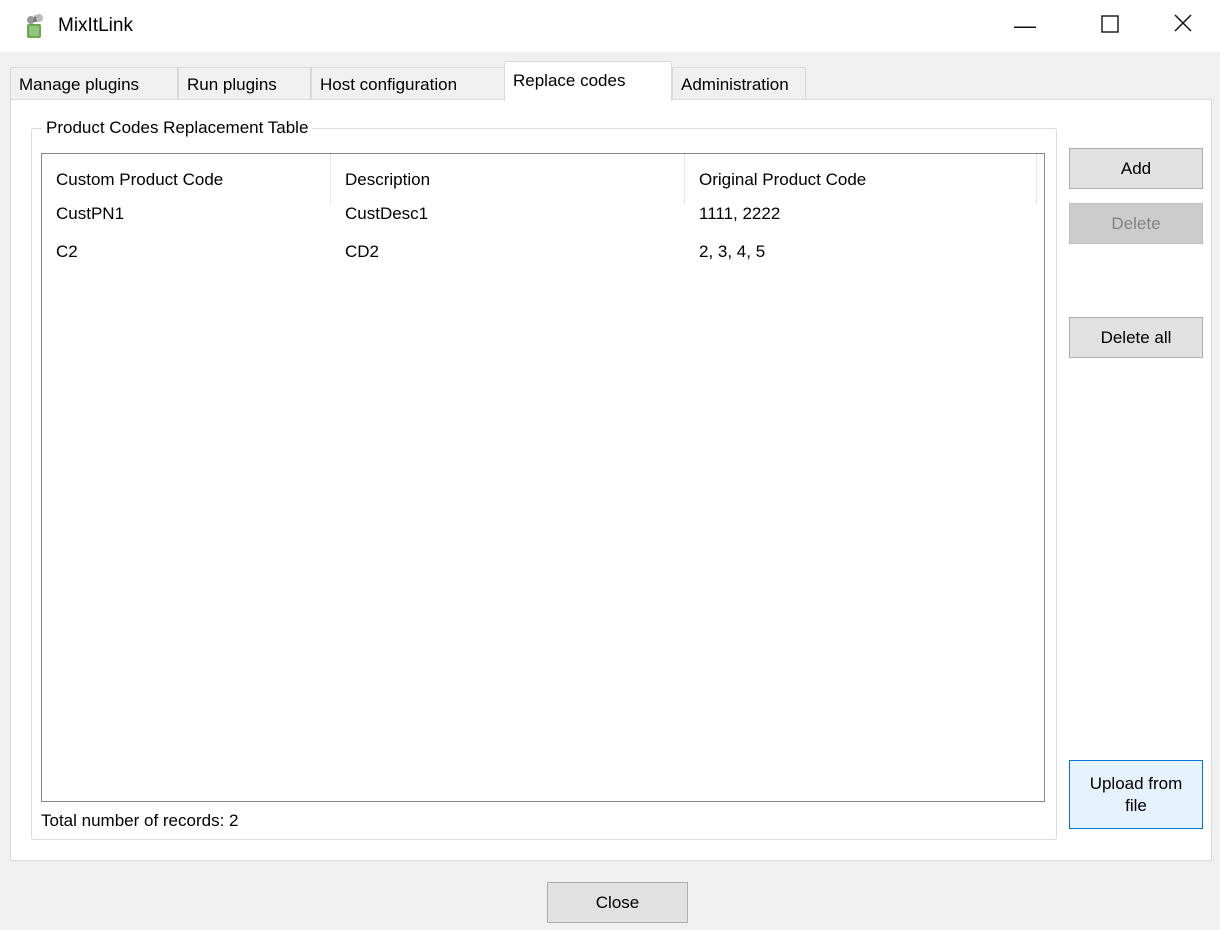 The height and width of the screenshot is (930, 1220). Describe the element at coordinates (588, 81) in the screenshot. I see `tab-replace-codes: Replace codes` at that location.